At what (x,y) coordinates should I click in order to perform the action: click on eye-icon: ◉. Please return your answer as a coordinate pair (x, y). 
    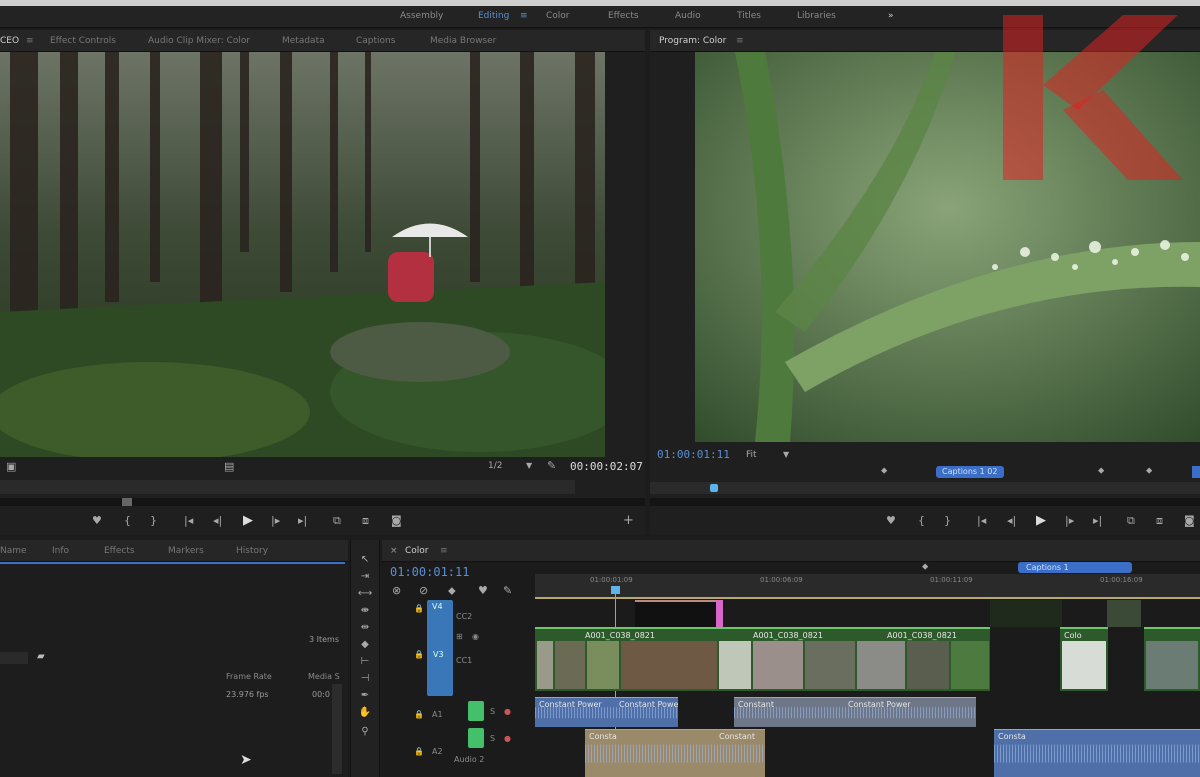
    Looking at the image, I should click on (475, 636).